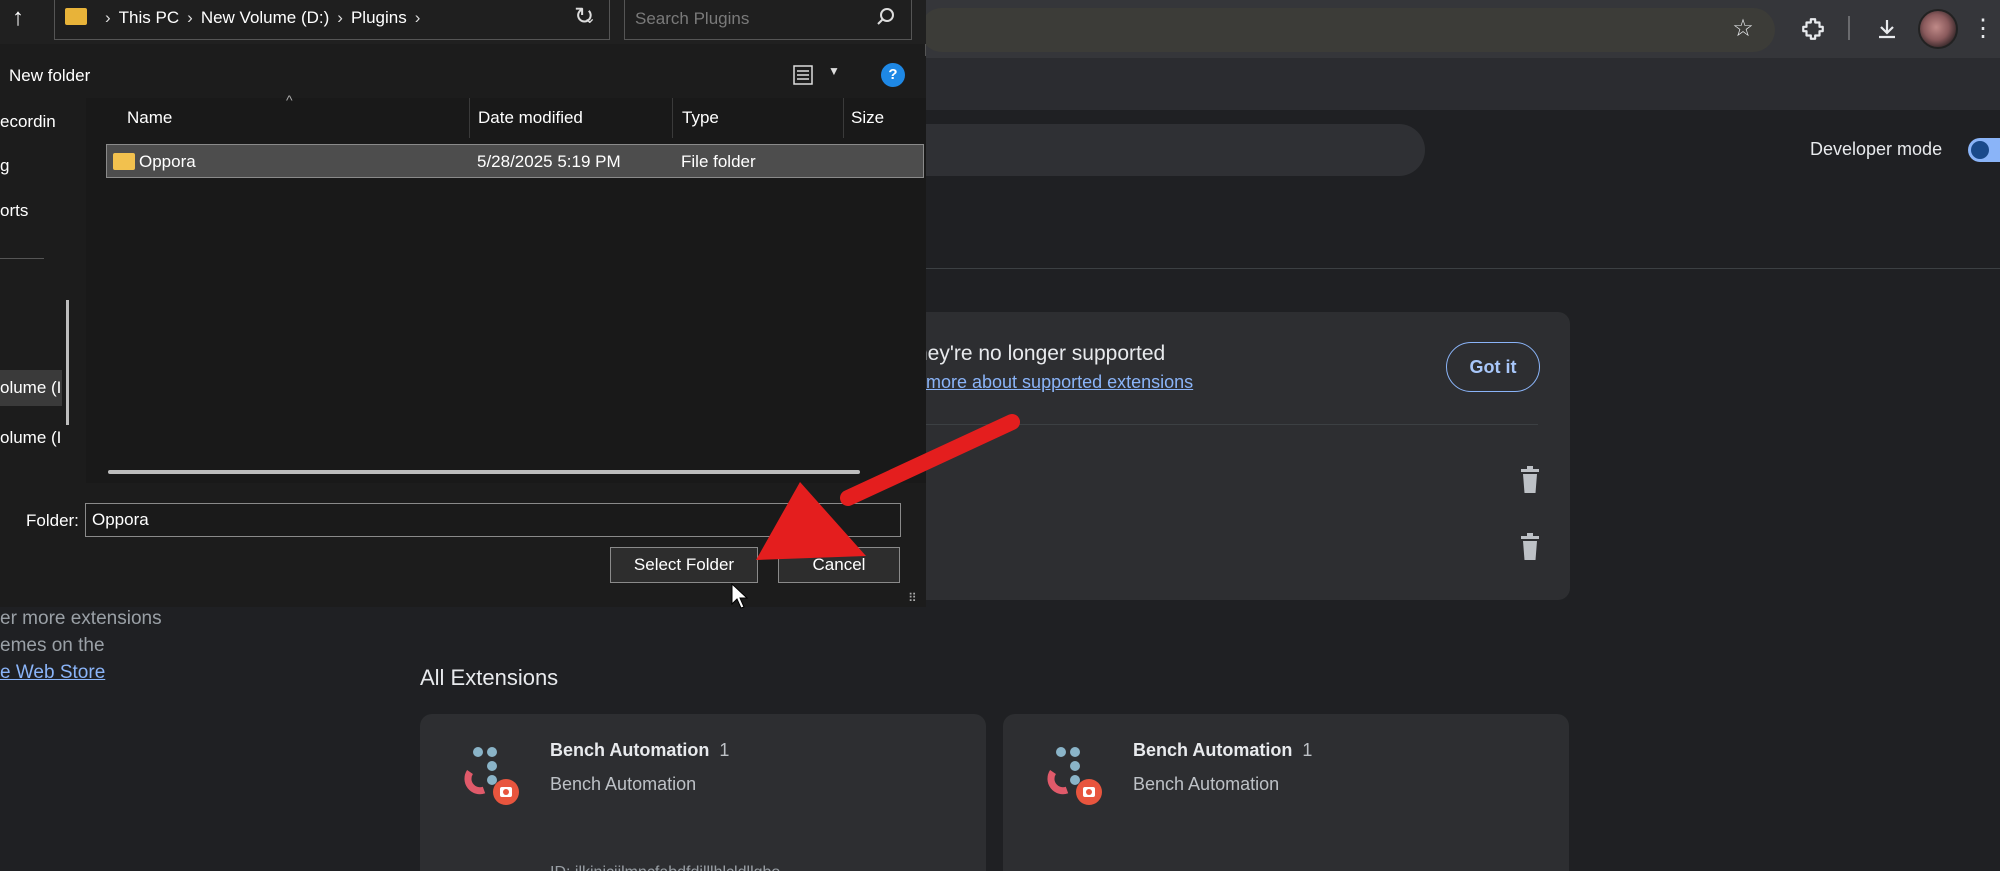 The width and height of the screenshot is (2000, 871). I want to click on search-icon, so click(885, 16).